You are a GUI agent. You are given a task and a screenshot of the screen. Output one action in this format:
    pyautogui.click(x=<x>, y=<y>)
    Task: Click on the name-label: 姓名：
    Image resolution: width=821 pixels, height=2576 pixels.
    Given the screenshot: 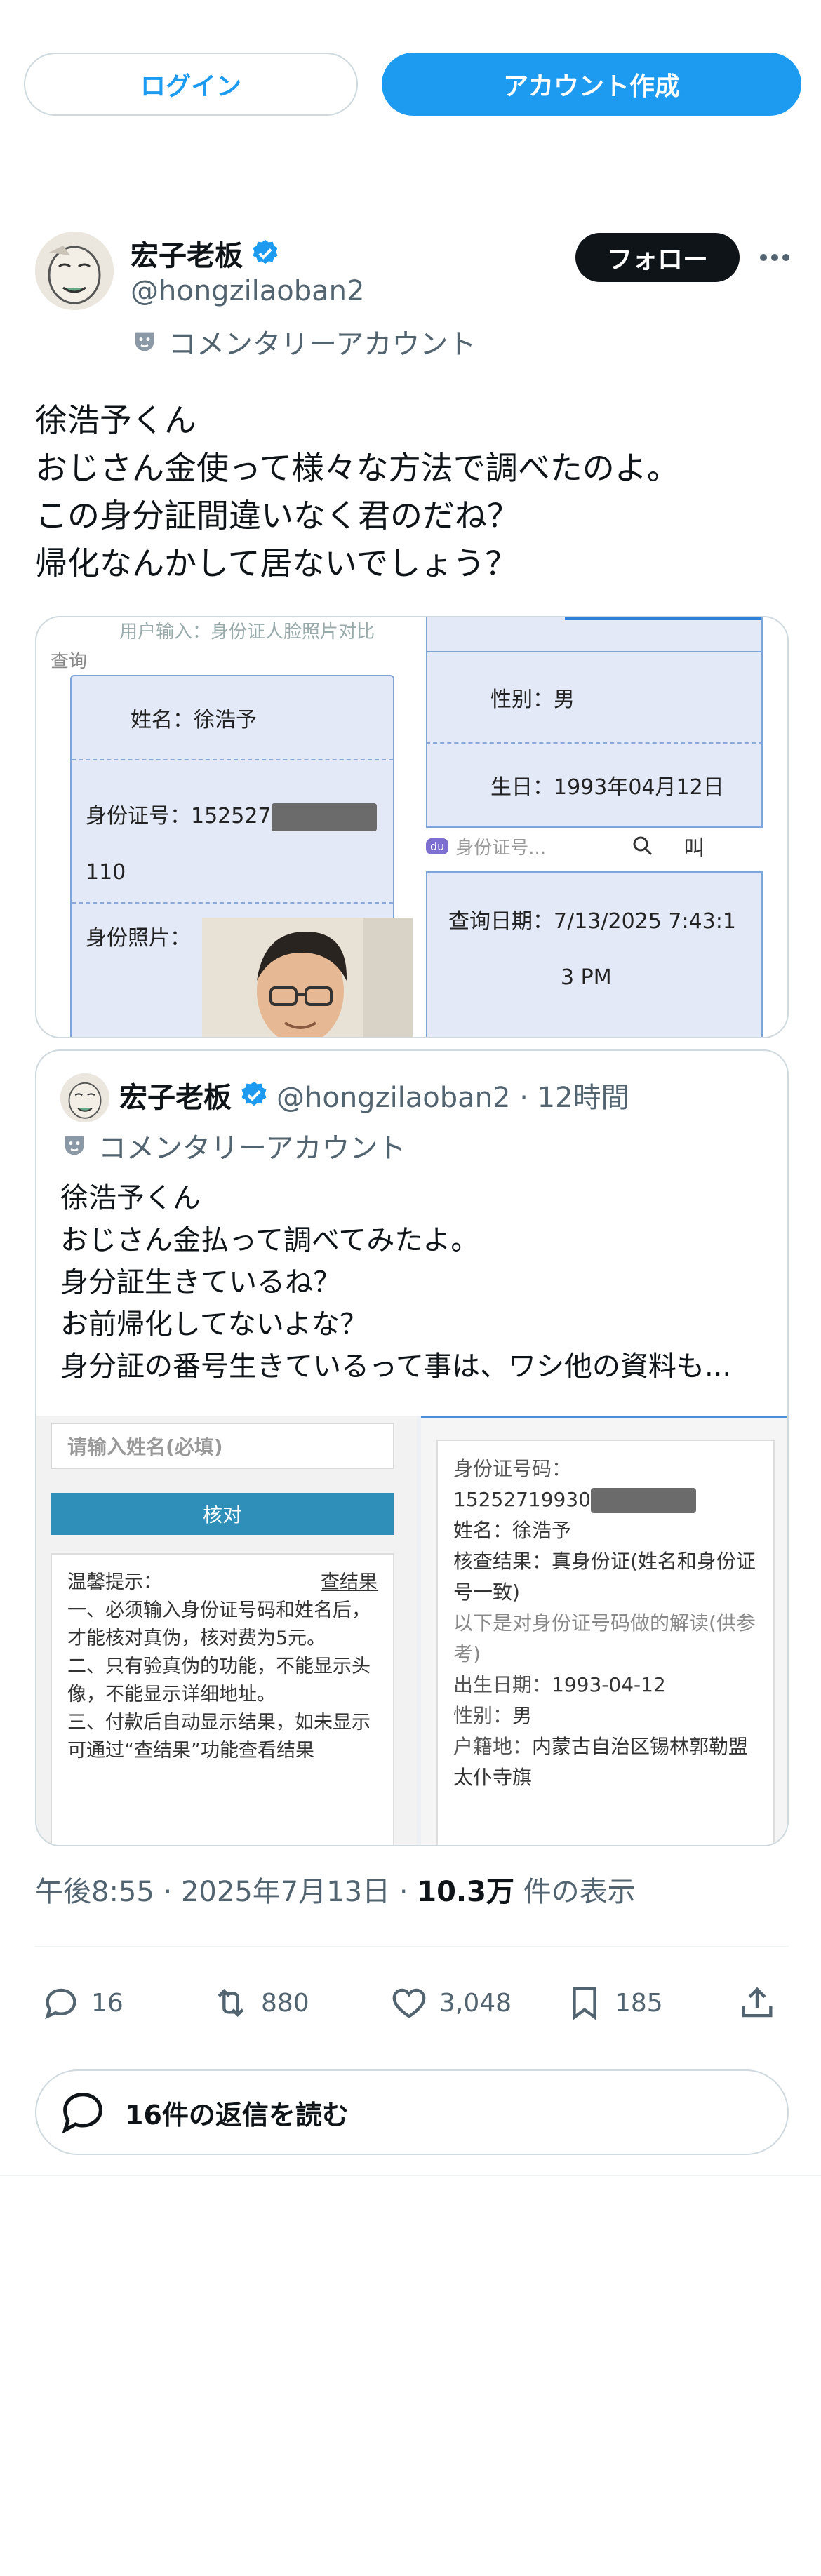 What is the action you would take?
    pyautogui.click(x=162, y=720)
    